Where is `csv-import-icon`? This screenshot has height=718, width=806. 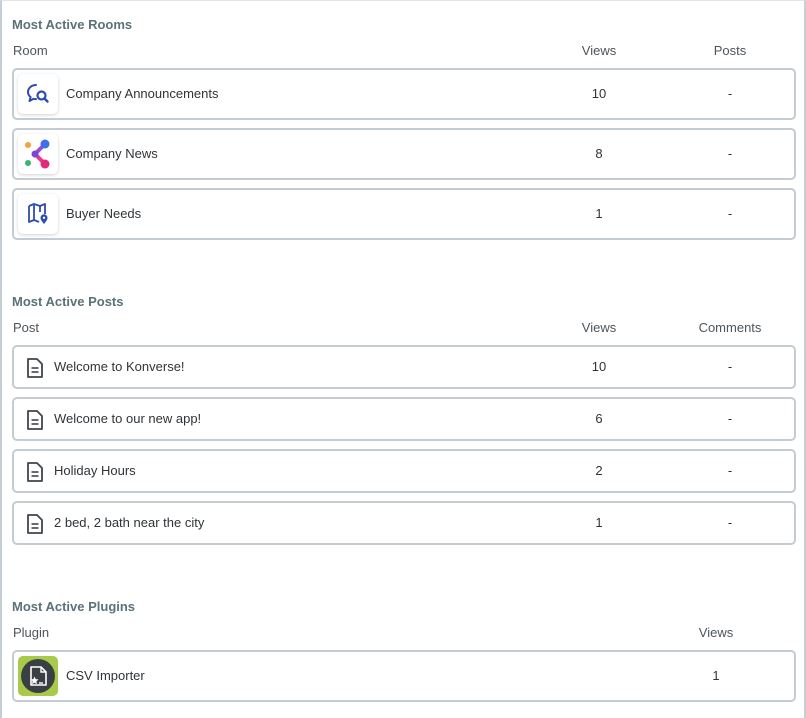
csv-import-icon is located at coordinates (38, 676).